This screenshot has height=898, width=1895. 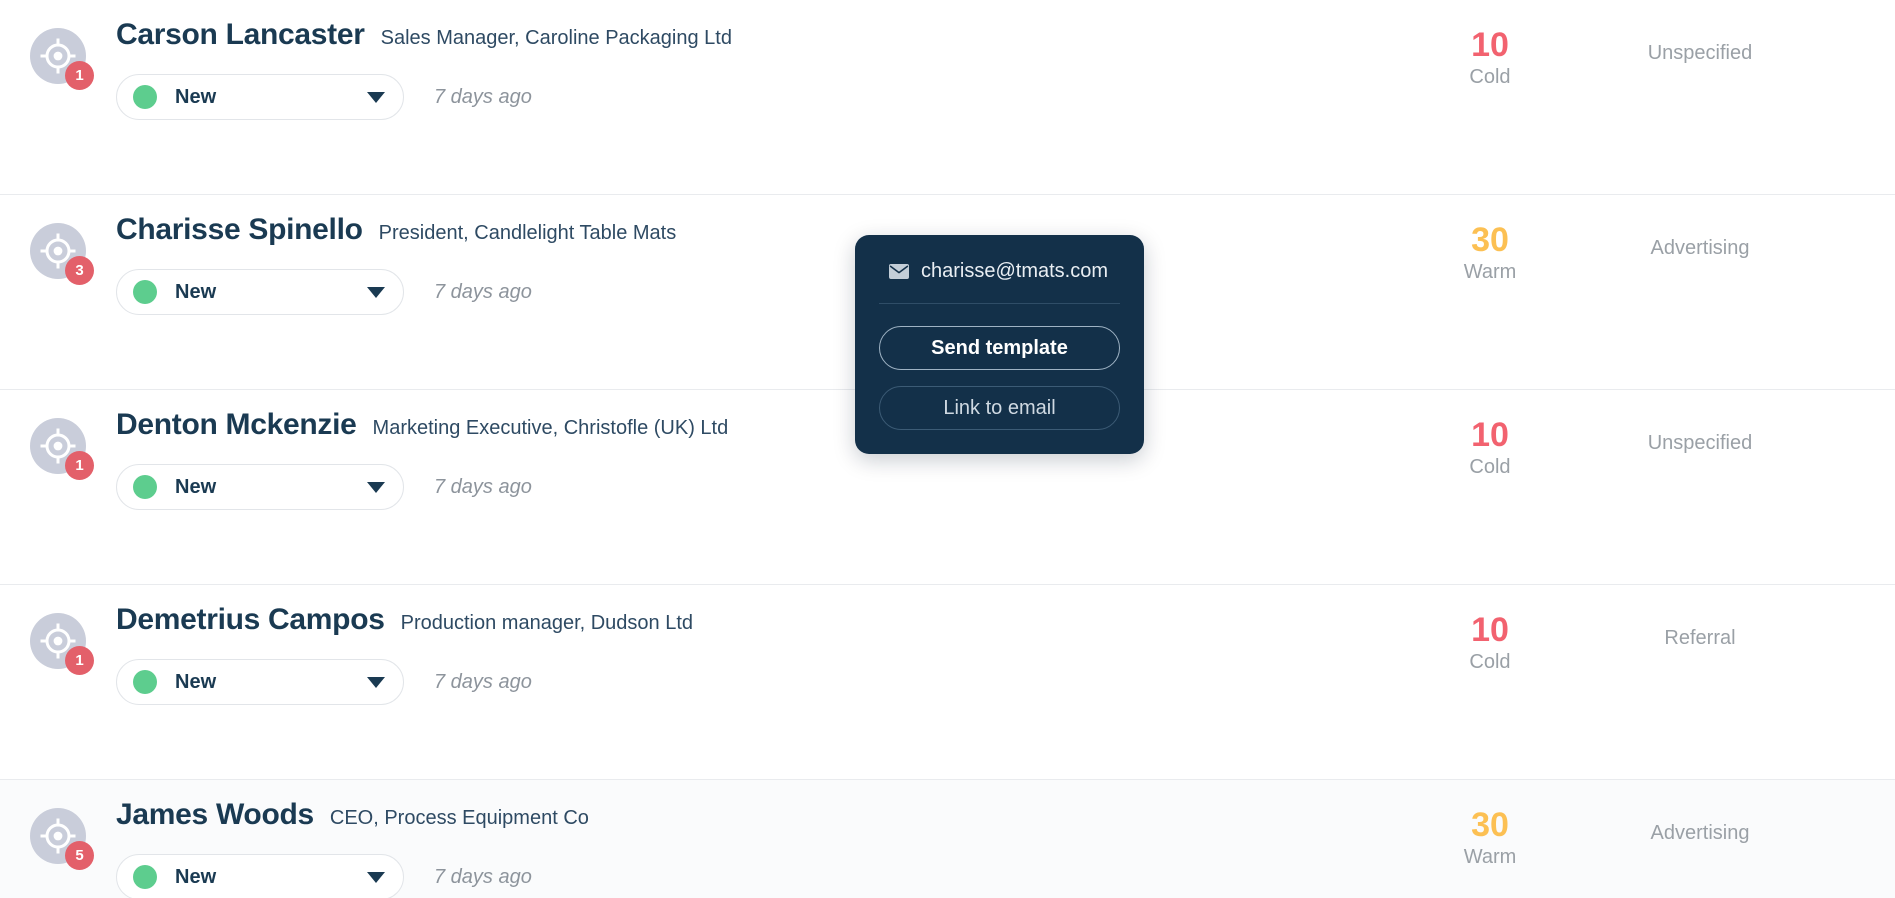 I want to click on lead-title: CEO, Process Equipment Co, so click(x=459, y=818).